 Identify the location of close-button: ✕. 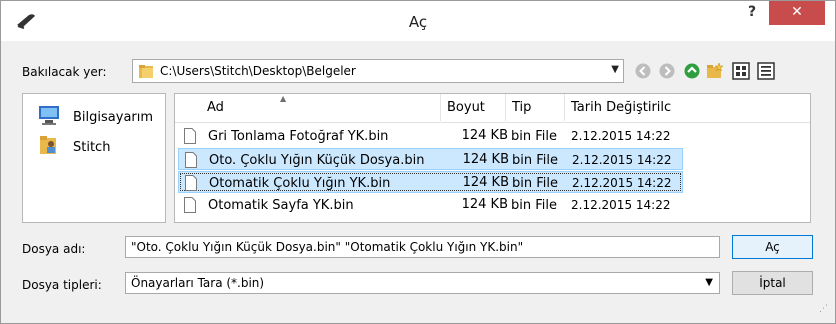
(797, 13).